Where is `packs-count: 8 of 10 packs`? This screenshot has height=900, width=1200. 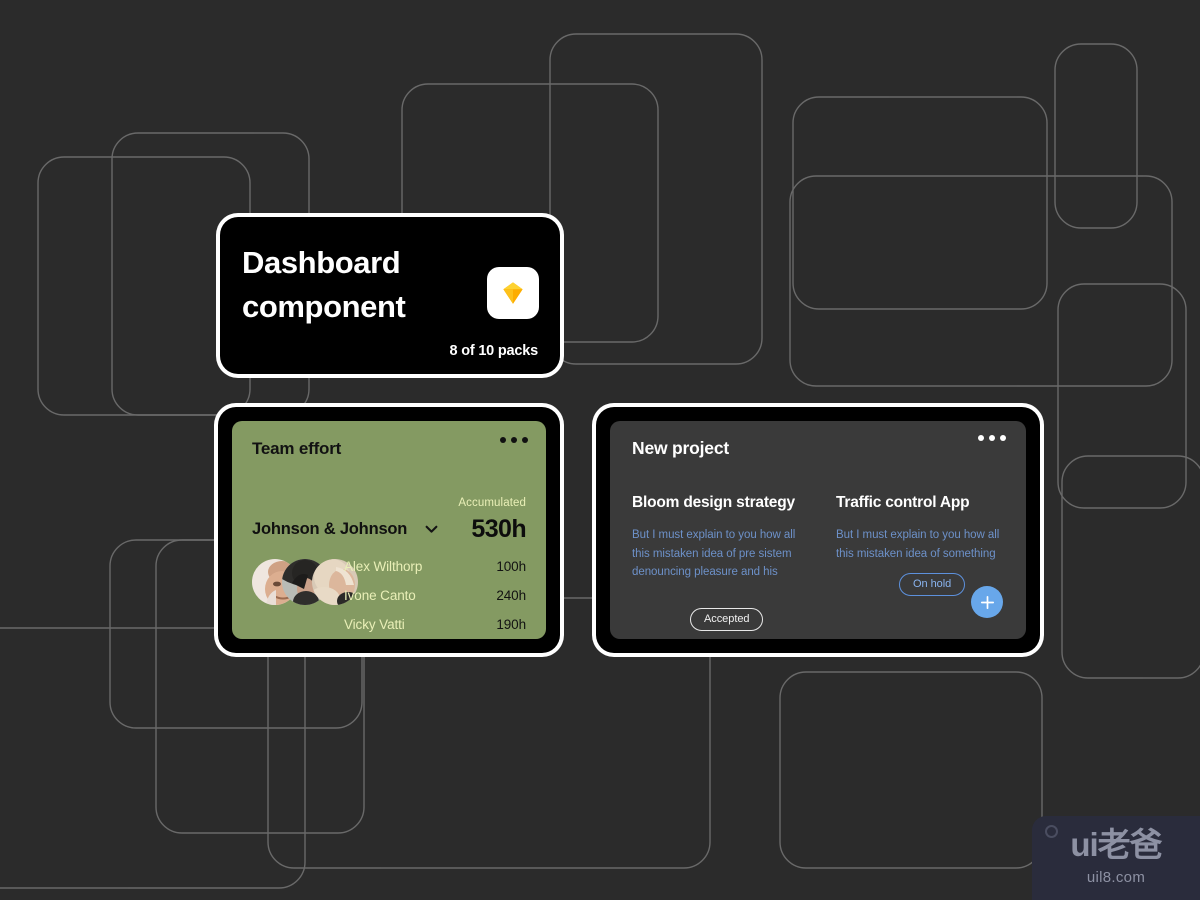
packs-count: 8 of 10 packs is located at coordinates (494, 351).